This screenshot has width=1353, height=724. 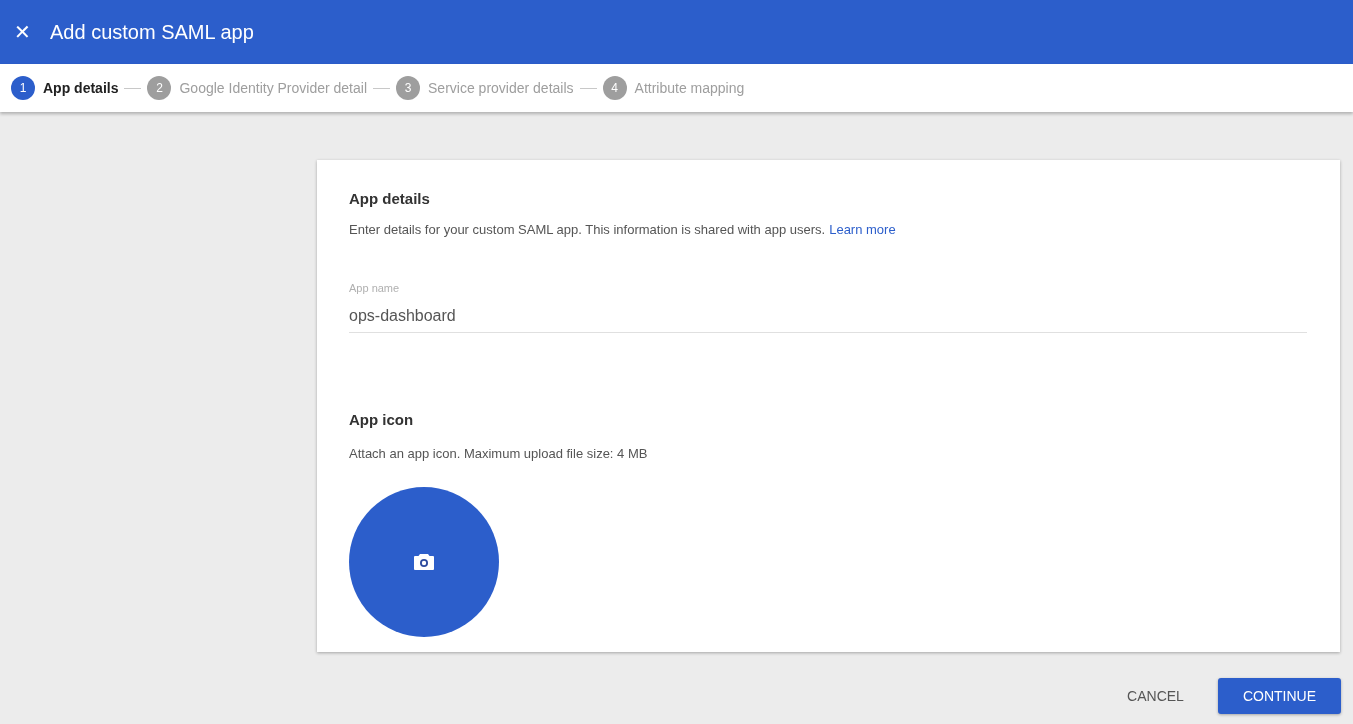 What do you see at coordinates (65, 88) in the screenshot?
I see `step-tab: 1 App details` at bounding box center [65, 88].